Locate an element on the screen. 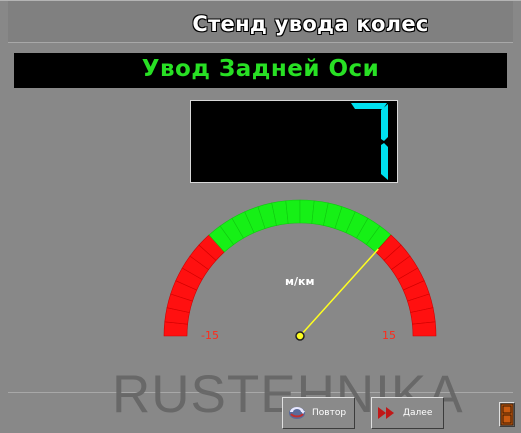 The width and height of the screenshot is (521, 433). seven-segment-digit is located at coordinates (369, 141).